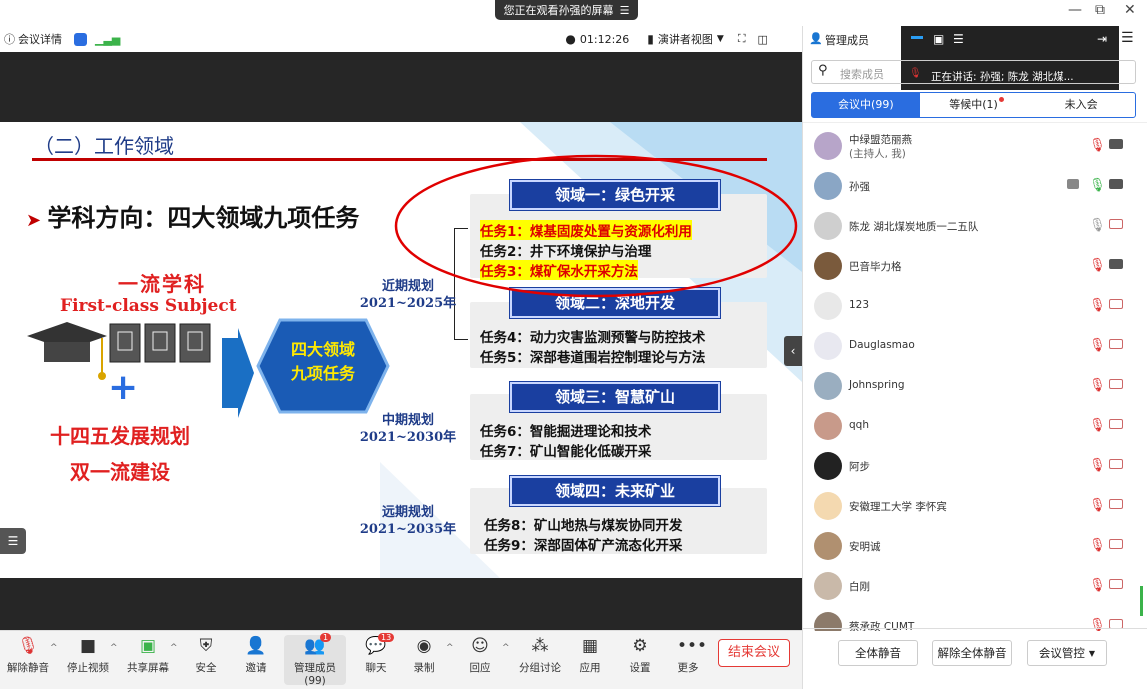 This screenshot has height=689, width=1147. What do you see at coordinates (540, 646) in the screenshot?
I see `breakout-icon: ⁂` at bounding box center [540, 646].